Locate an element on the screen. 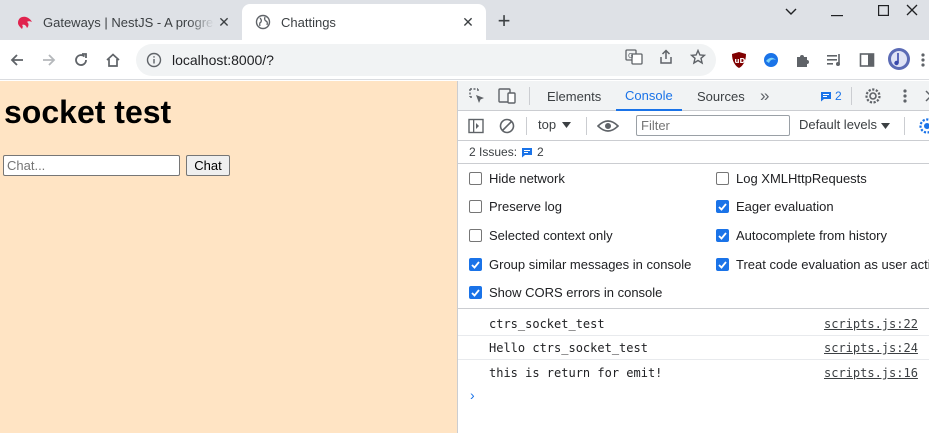 The image size is (929, 433). home-icon is located at coordinates (113, 60).